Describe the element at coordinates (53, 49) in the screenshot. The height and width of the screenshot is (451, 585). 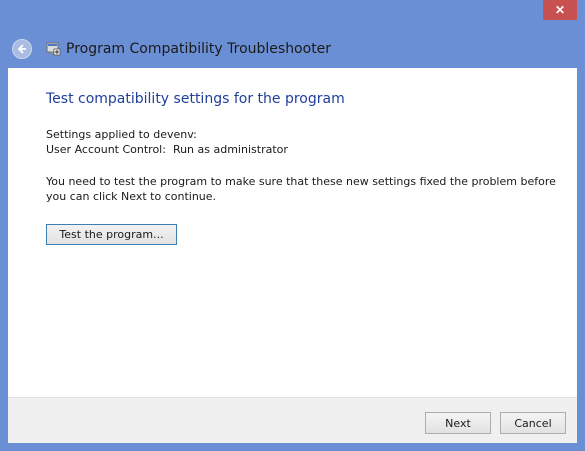
I see `troubleshooter-icon` at that location.